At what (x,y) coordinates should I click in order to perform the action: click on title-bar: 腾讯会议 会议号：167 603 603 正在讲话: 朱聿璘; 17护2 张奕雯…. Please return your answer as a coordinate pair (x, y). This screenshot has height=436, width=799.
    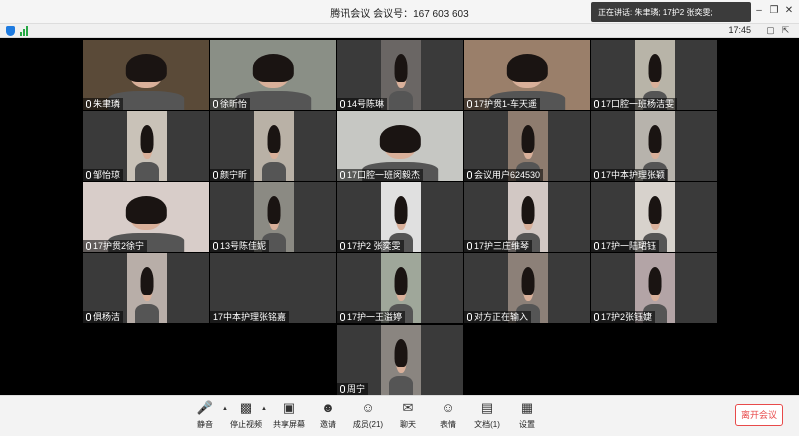
    Looking at the image, I should click on (399, 12).